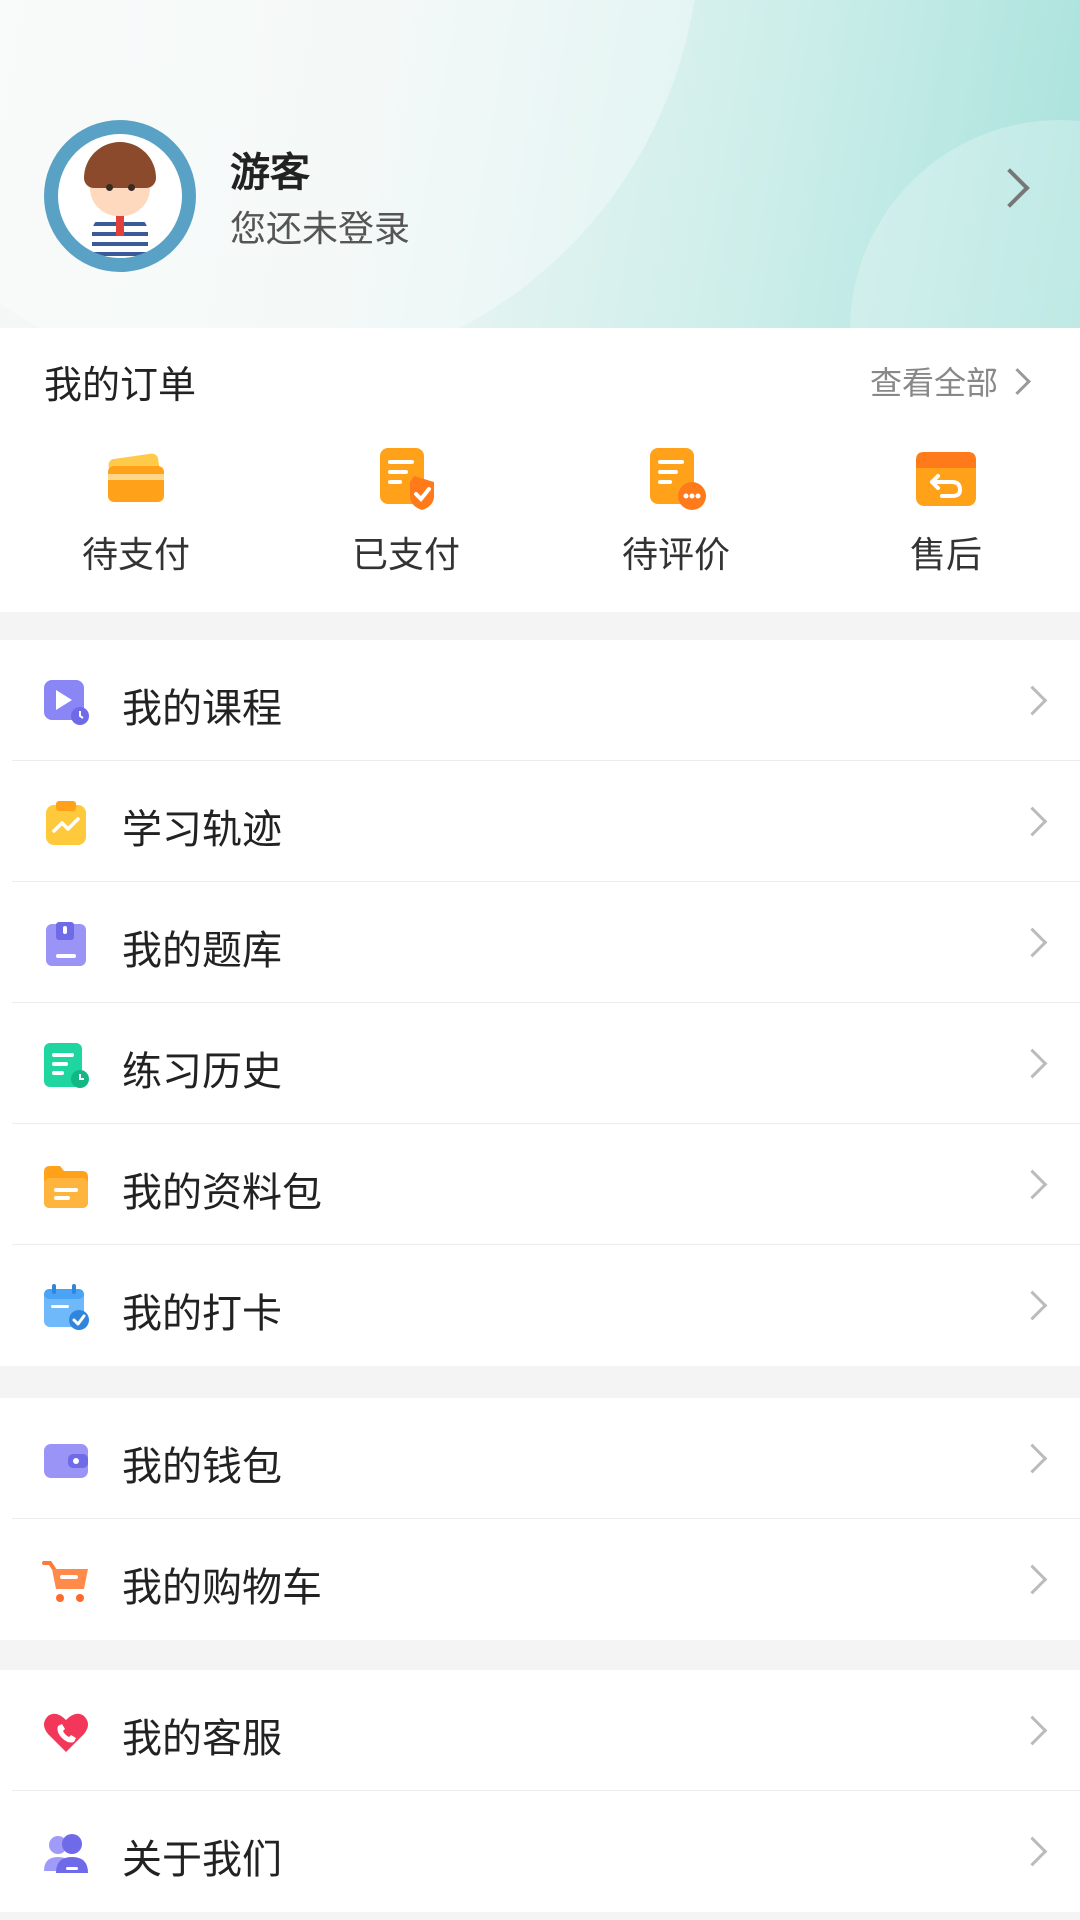 Image resolution: width=1080 pixels, height=1920 pixels. What do you see at coordinates (222, 1193) in the screenshot?
I see `menu-item-label: 我的资料包` at bounding box center [222, 1193].